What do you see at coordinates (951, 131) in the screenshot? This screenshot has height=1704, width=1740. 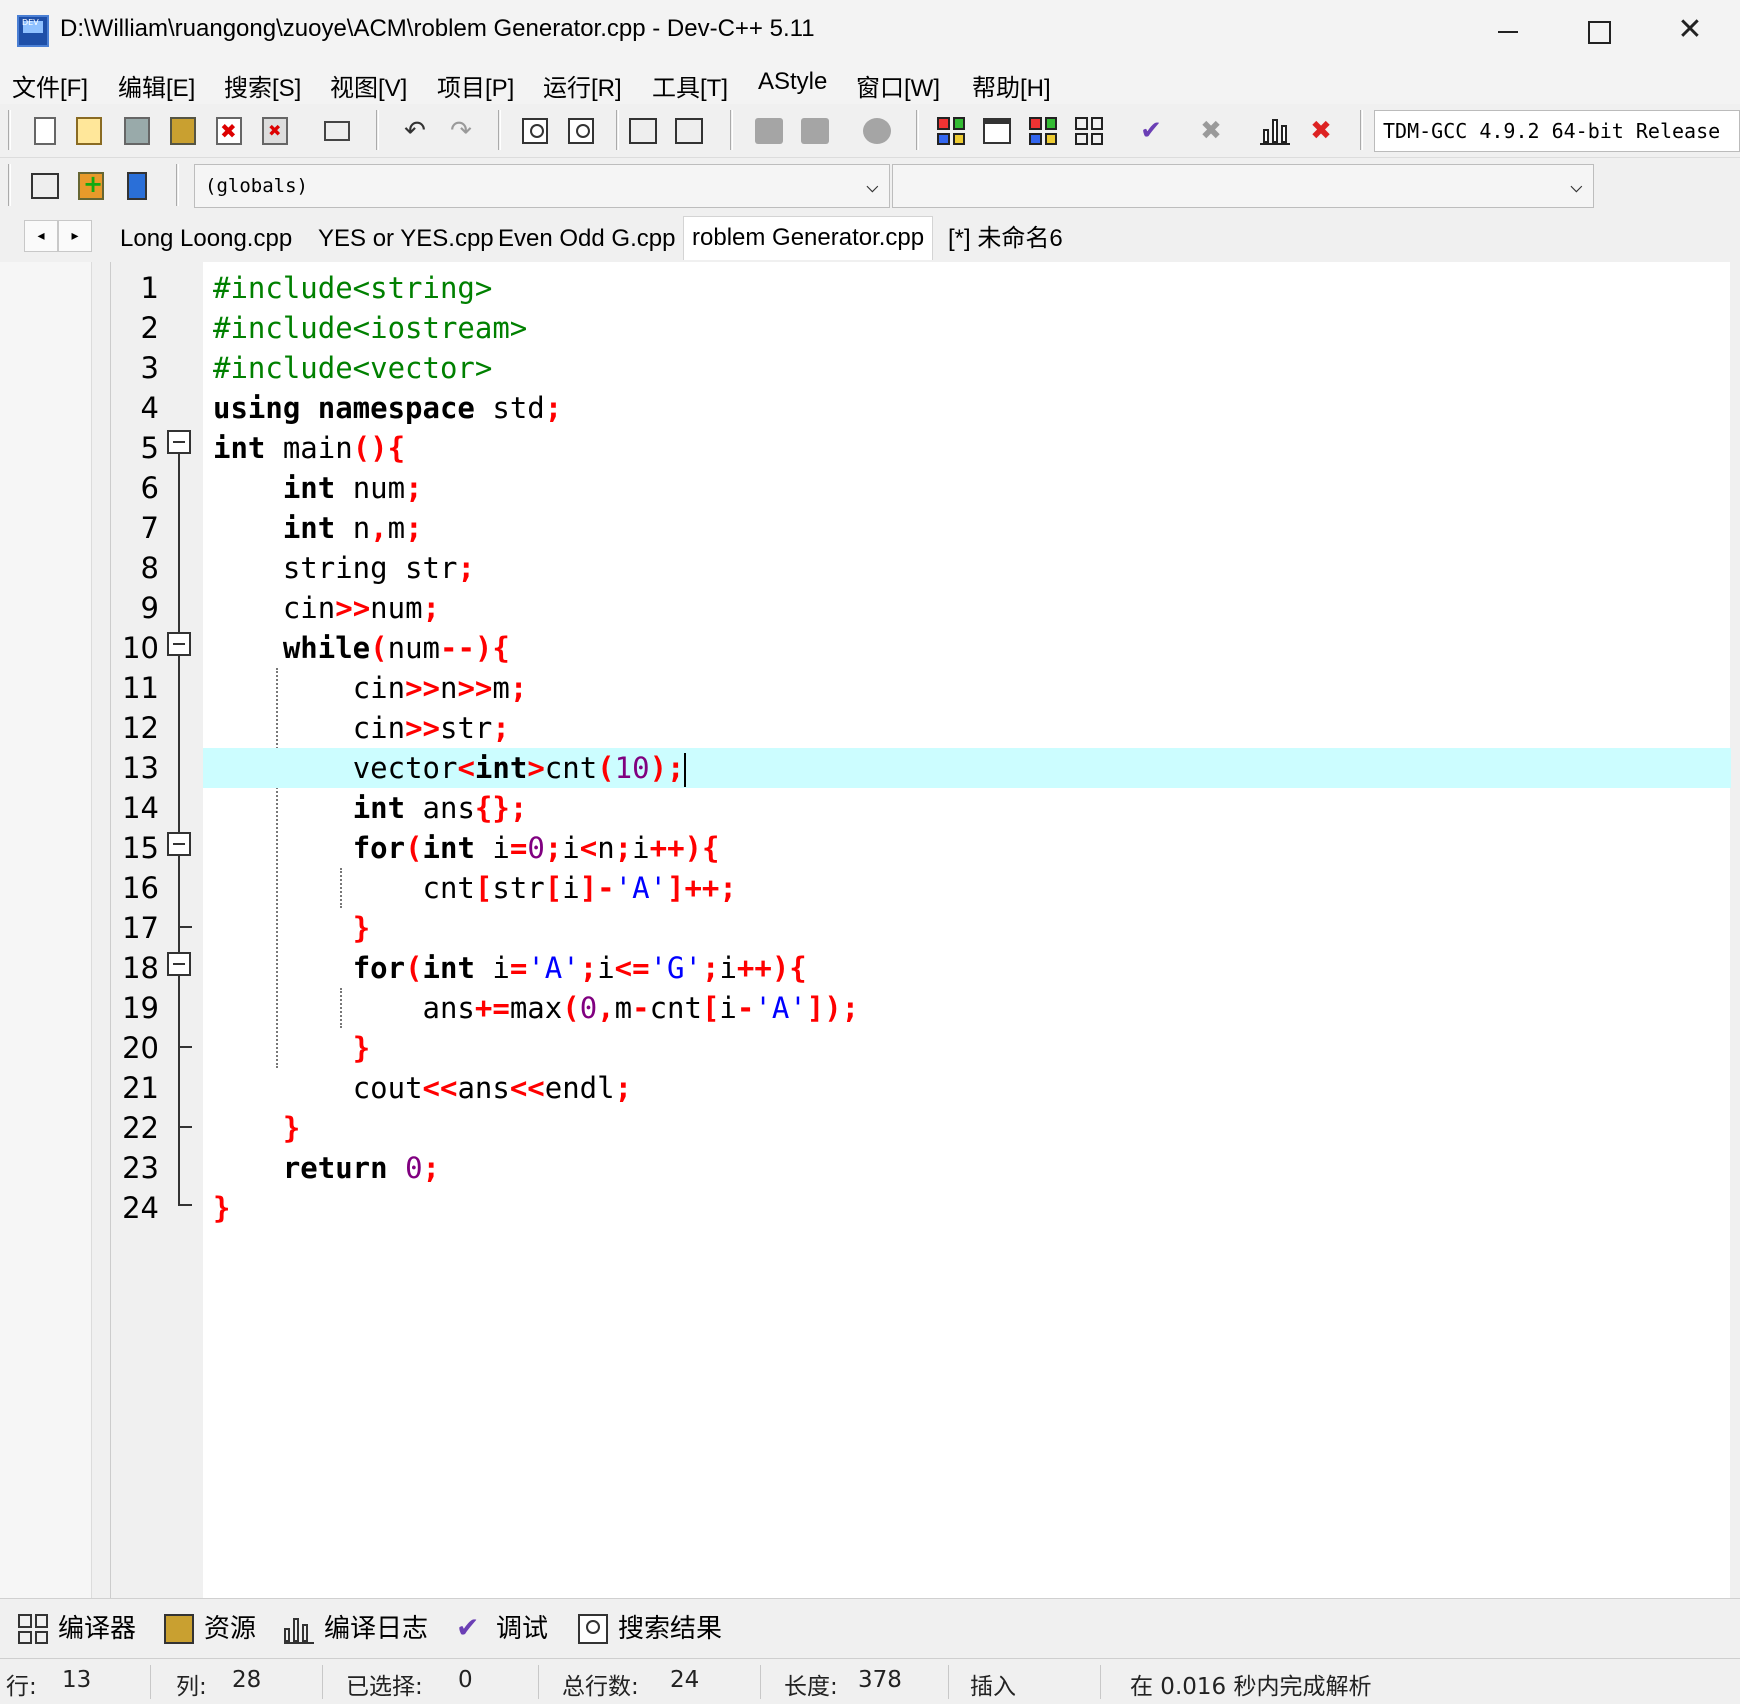 I see `new-project-button` at bounding box center [951, 131].